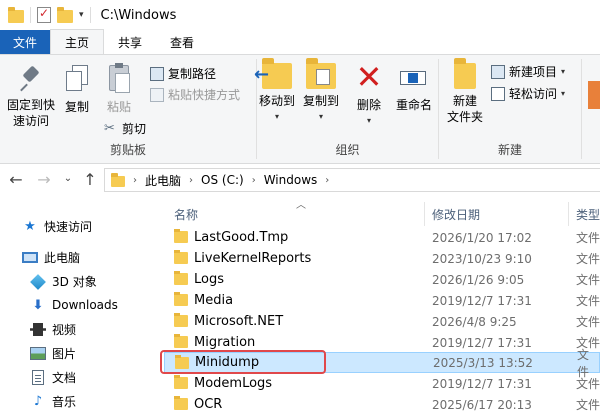 The image size is (600, 419). What do you see at coordinates (482, 300) in the screenshot?
I see `file-modified: 2019/12/7 17:31` at bounding box center [482, 300].